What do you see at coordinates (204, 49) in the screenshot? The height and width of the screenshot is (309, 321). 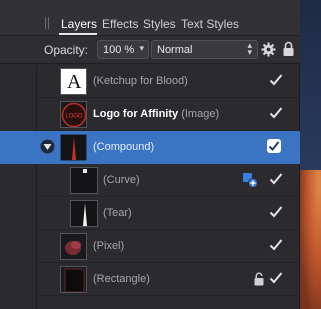 I see `blend-mode-select: Normal ▴ ▾` at bounding box center [204, 49].